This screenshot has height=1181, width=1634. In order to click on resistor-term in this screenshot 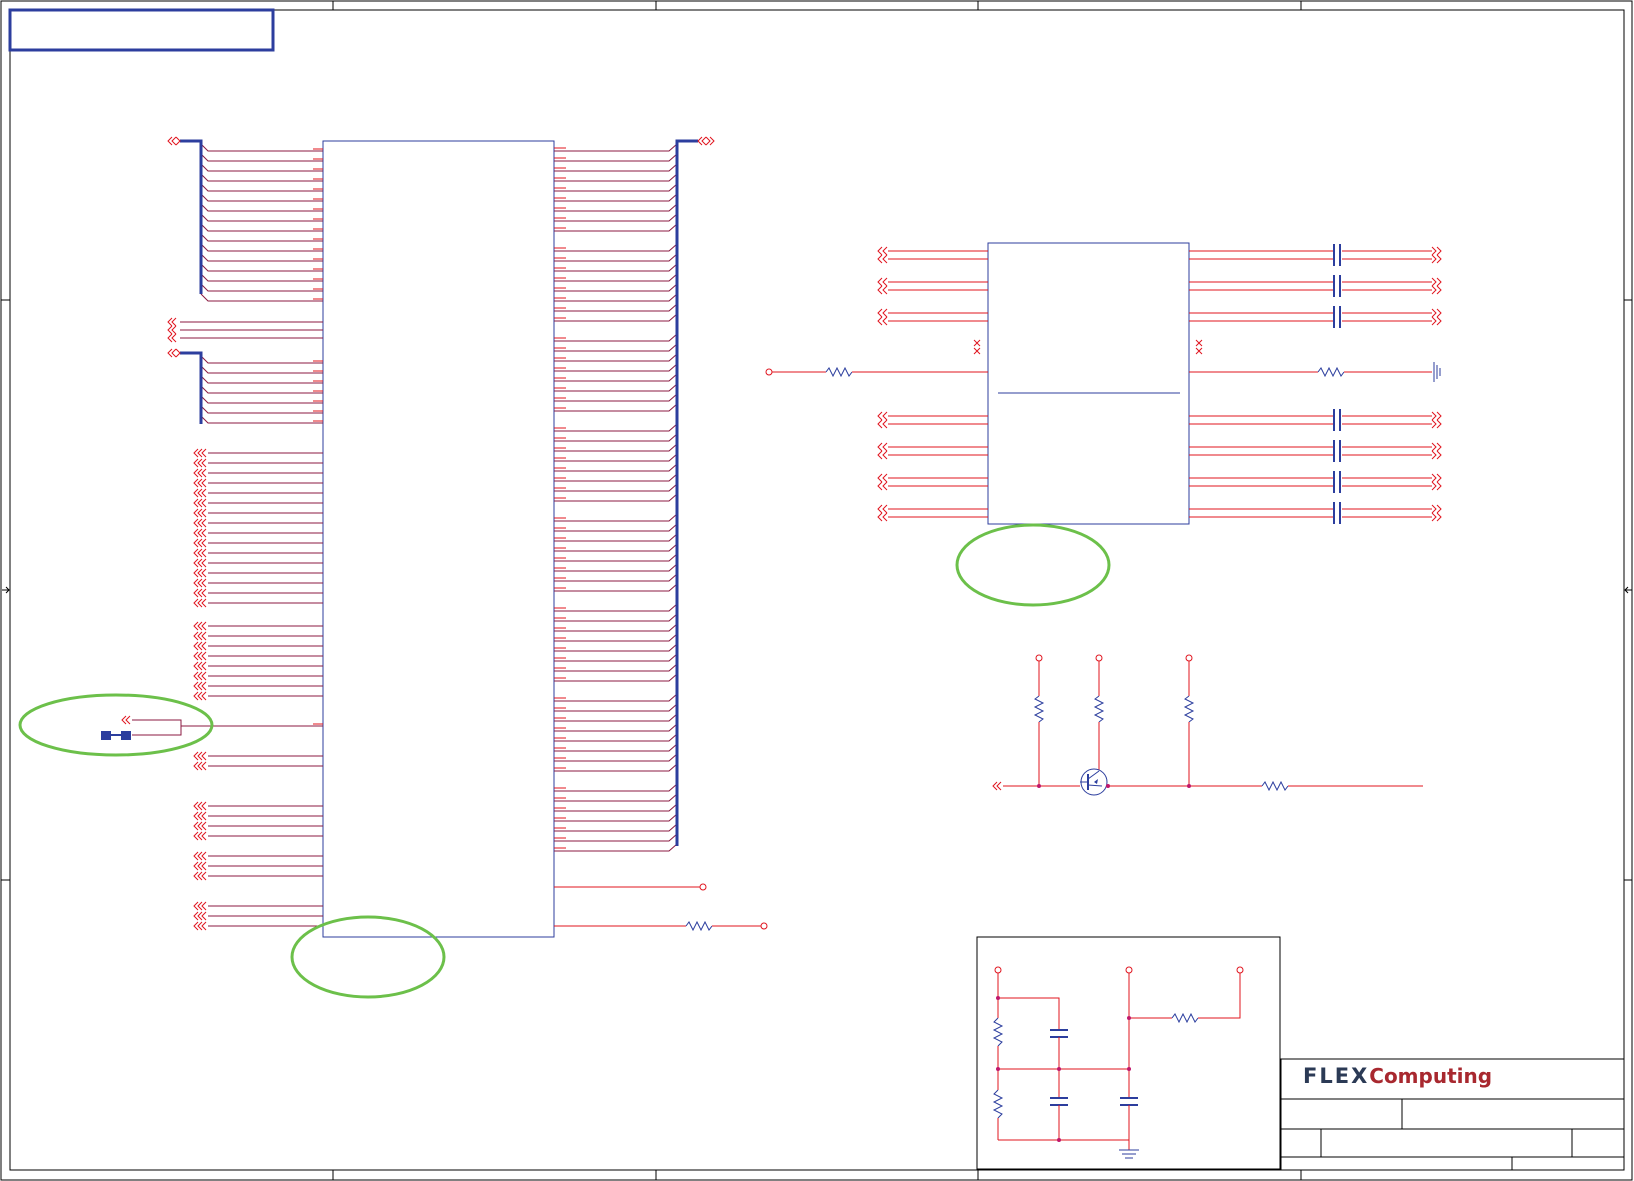, I will do `click(1331, 372)`.